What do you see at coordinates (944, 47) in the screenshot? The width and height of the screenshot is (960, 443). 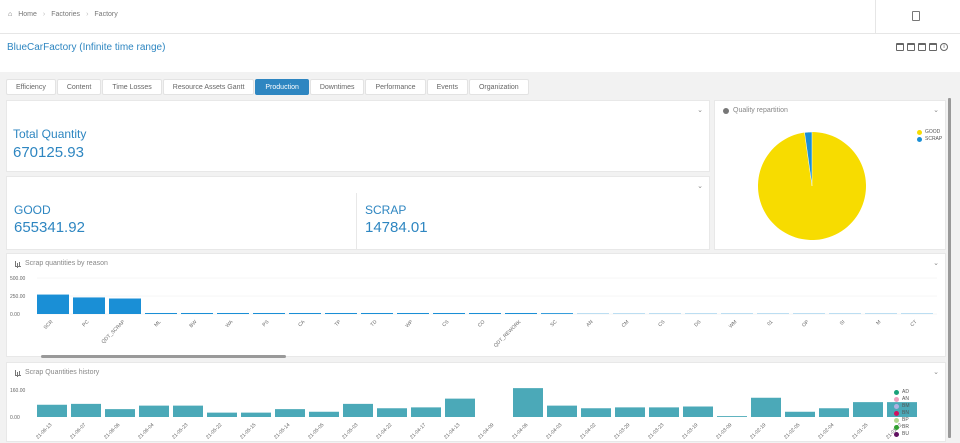 I see `info-icon: i` at bounding box center [944, 47].